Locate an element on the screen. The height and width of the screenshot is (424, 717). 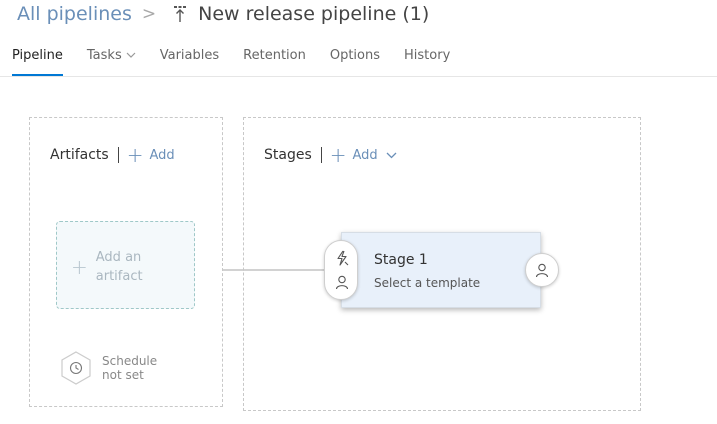
artifact-placeholder-content: + Add an artifact is located at coordinates (113, 267).